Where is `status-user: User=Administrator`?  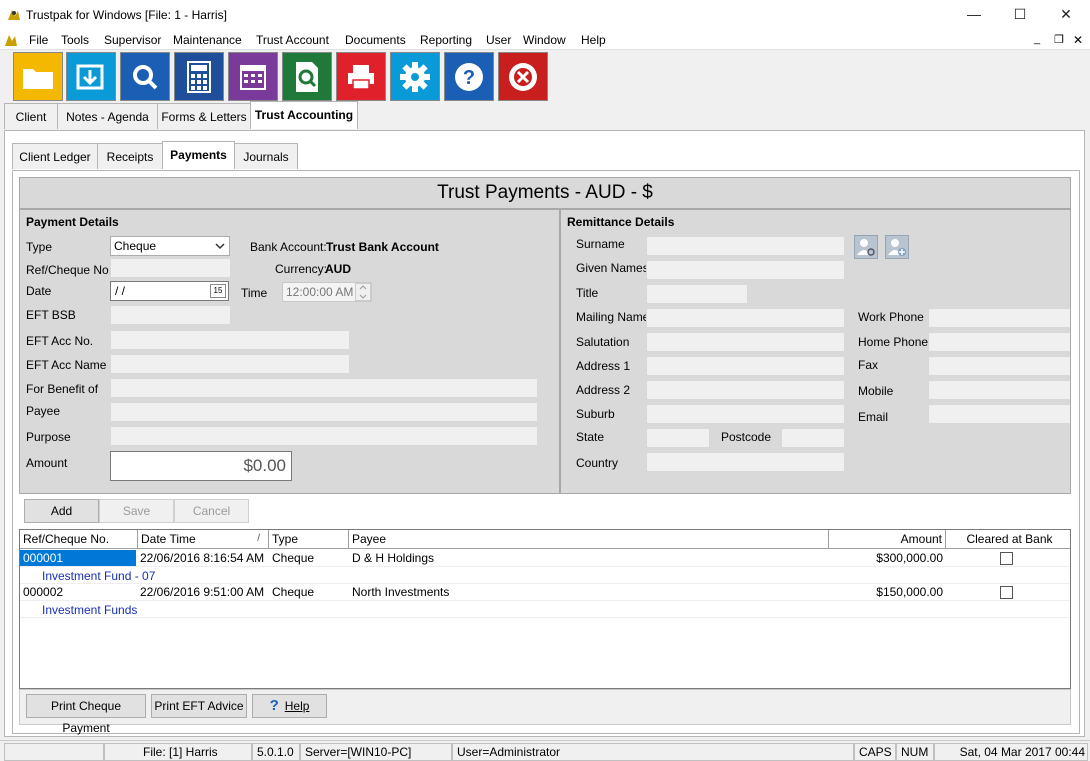 status-user: User=Administrator is located at coordinates (653, 752).